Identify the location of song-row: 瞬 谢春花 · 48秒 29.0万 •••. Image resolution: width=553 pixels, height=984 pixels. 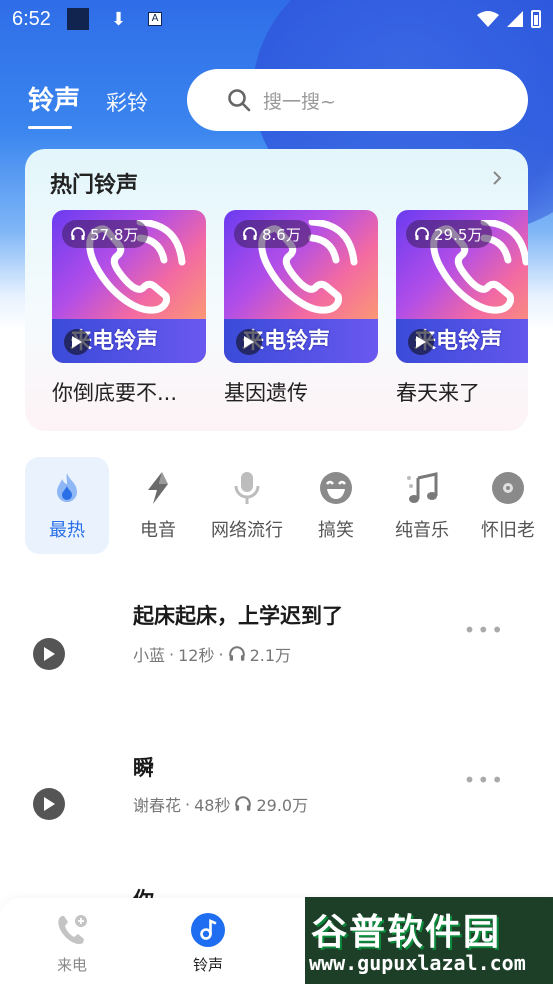
(276, 800).